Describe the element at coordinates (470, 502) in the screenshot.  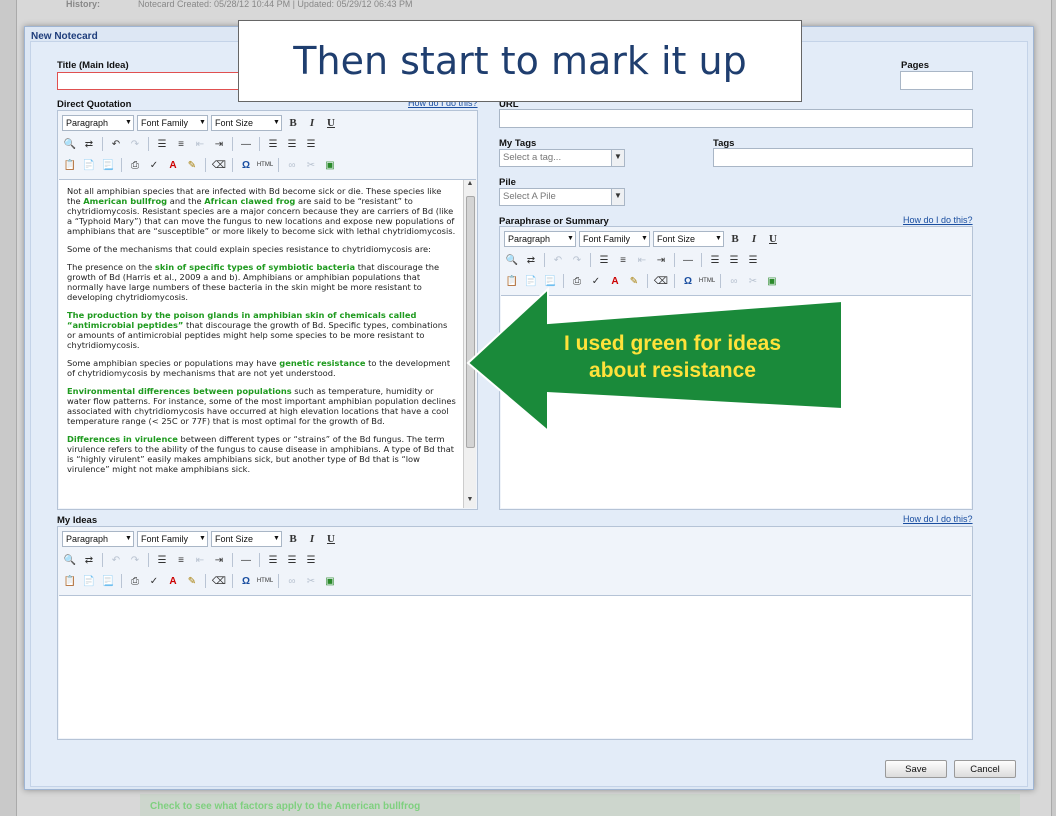
I see `scroll-down-icon: ▼` at that location.